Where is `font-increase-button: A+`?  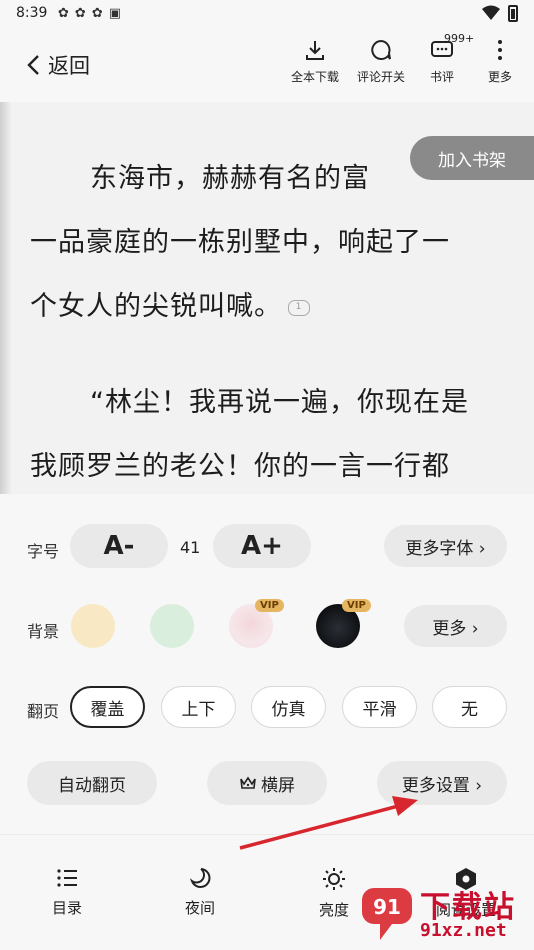 font-increase-button: A+ is located at coordinates (262, 546).